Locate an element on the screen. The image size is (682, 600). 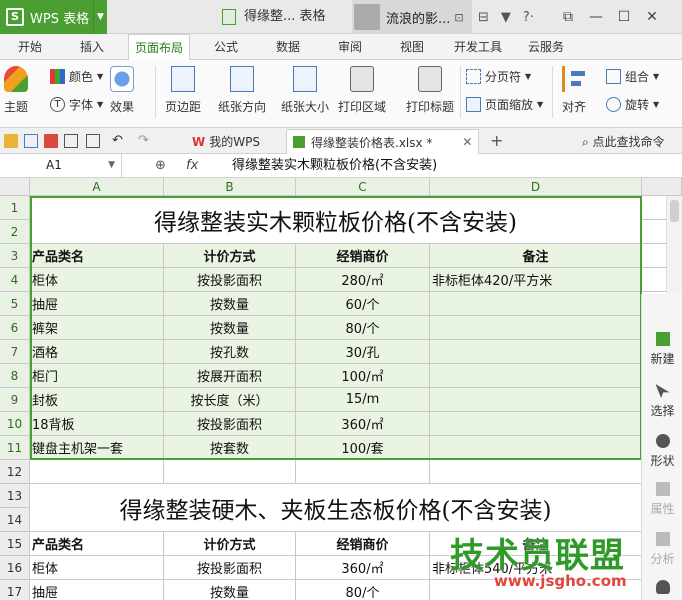
row-header-3: 3 is located at coordinates (15, 256).